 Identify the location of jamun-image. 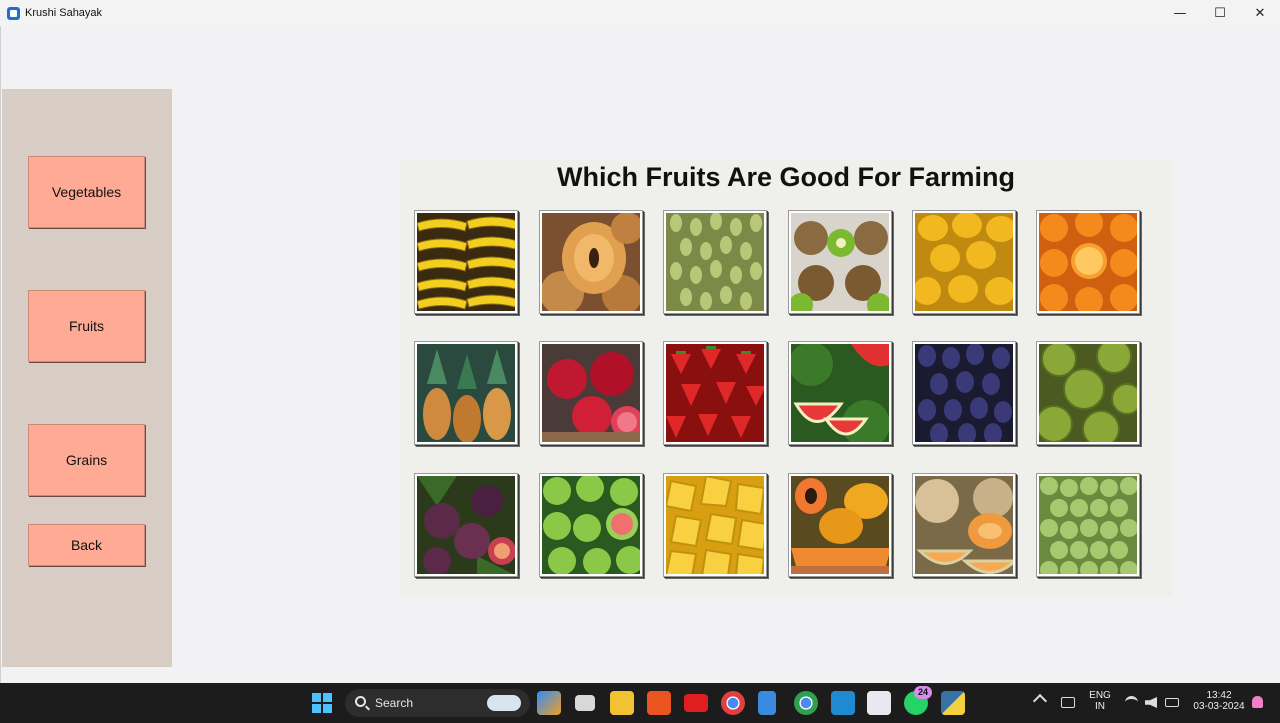
(964, 393).